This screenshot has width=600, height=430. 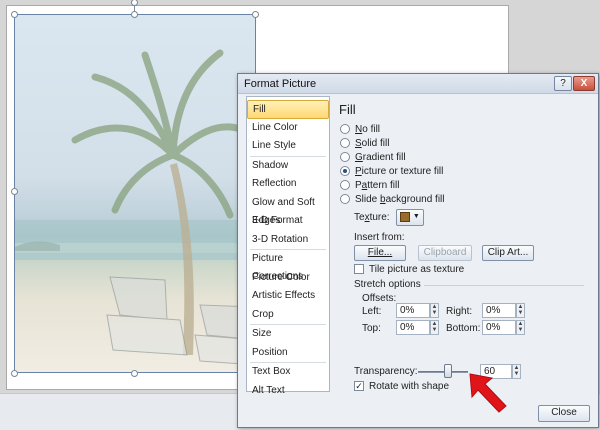 I want to click on section-divider, so click(x=504, y=285).